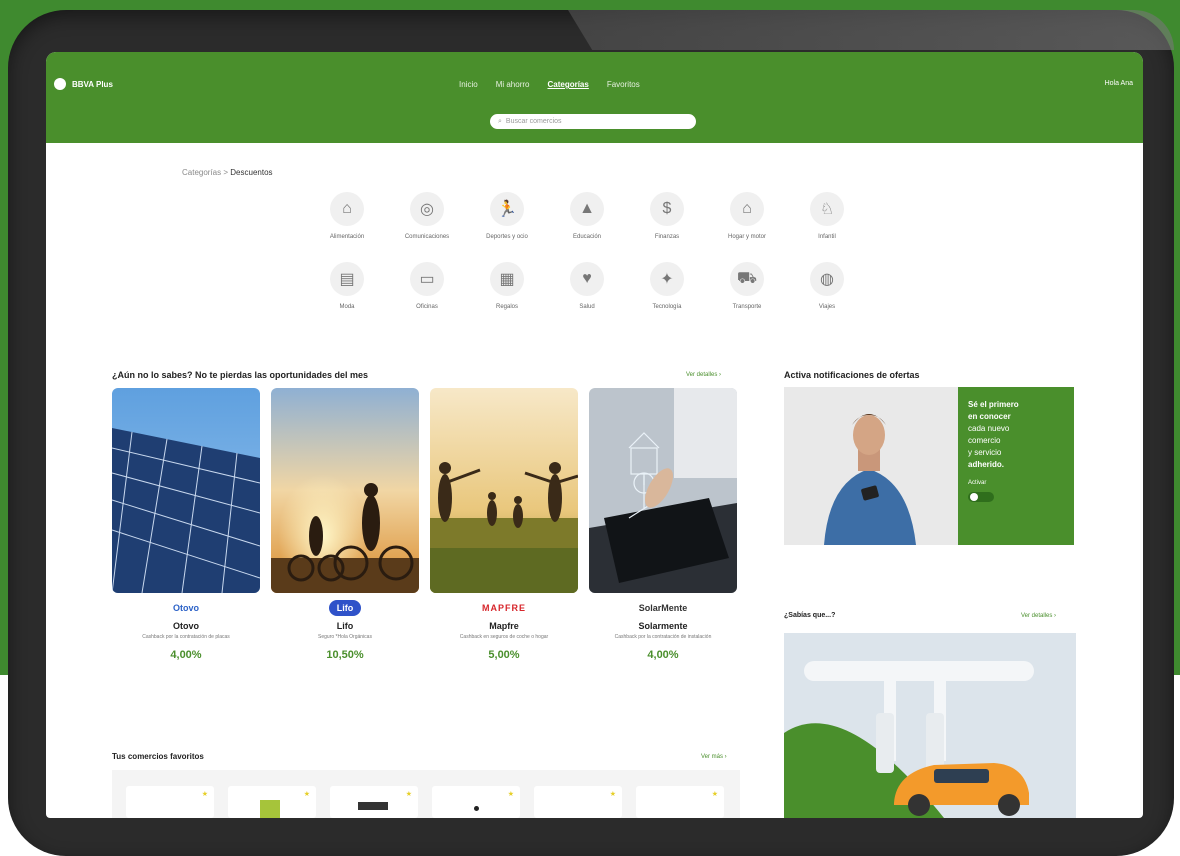 The height and width of the screenshot is (856, 1180). I want to click on promo-line: comercio, so click(984, 440).